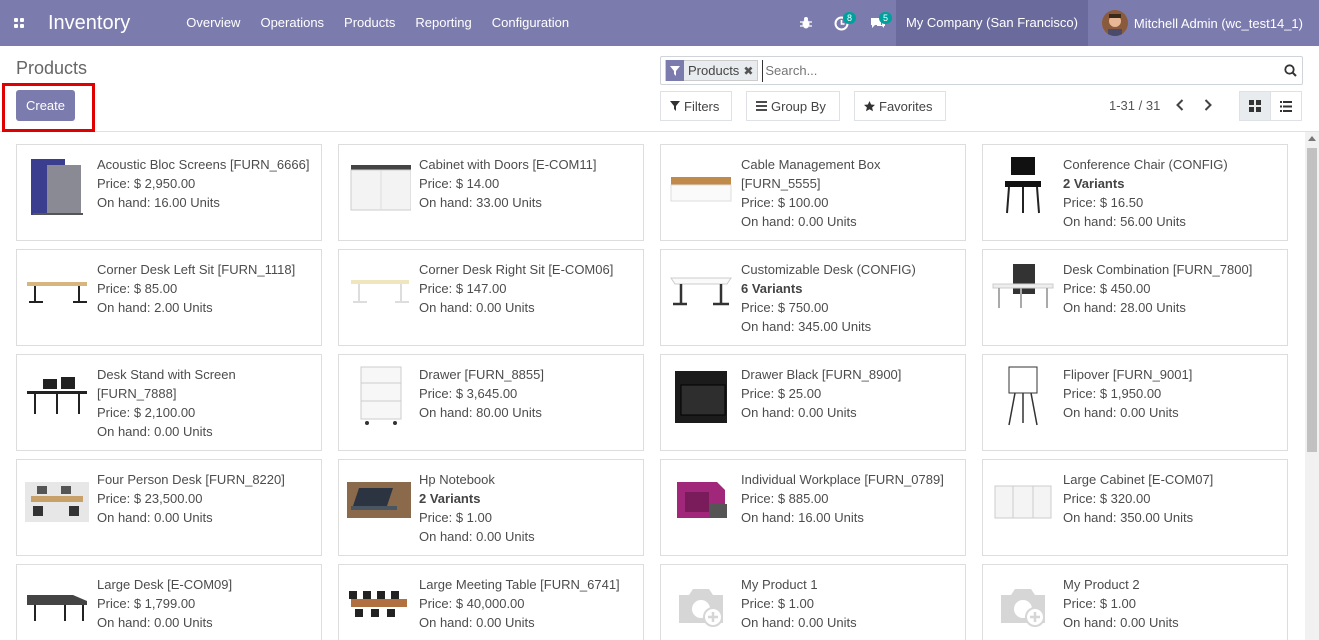  Describe the element at coordinates (750, 71) in the screenshot. I see `remove-facet-icon: ✖` at that location.